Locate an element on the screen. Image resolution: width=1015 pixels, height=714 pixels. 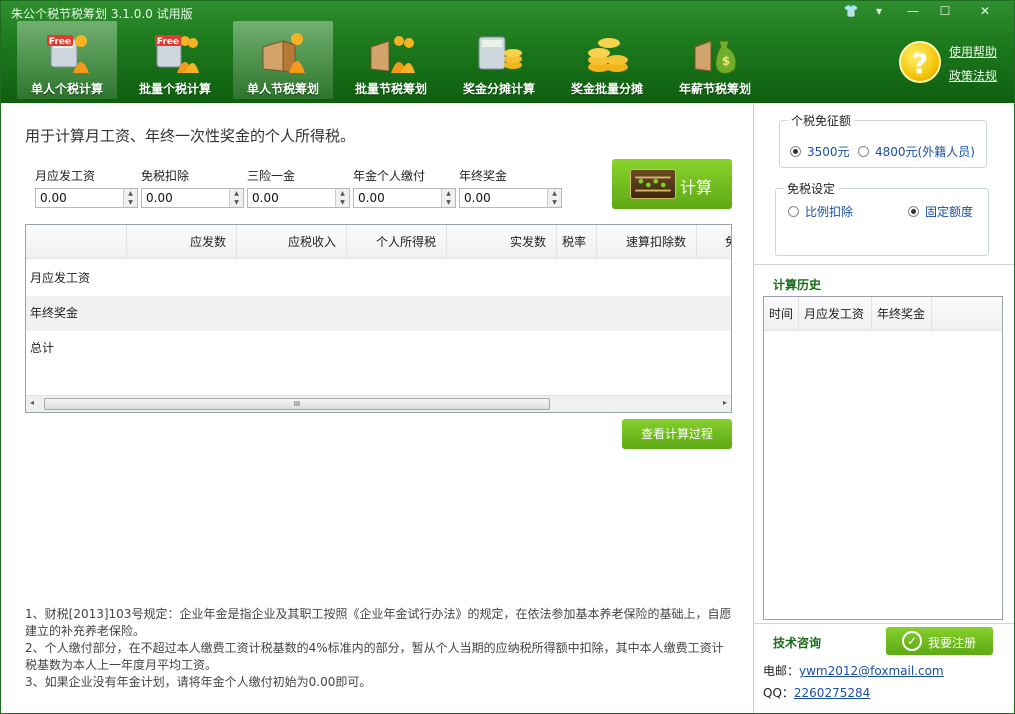
radio-label: 固定额度 is located at coordinates (949, 212).